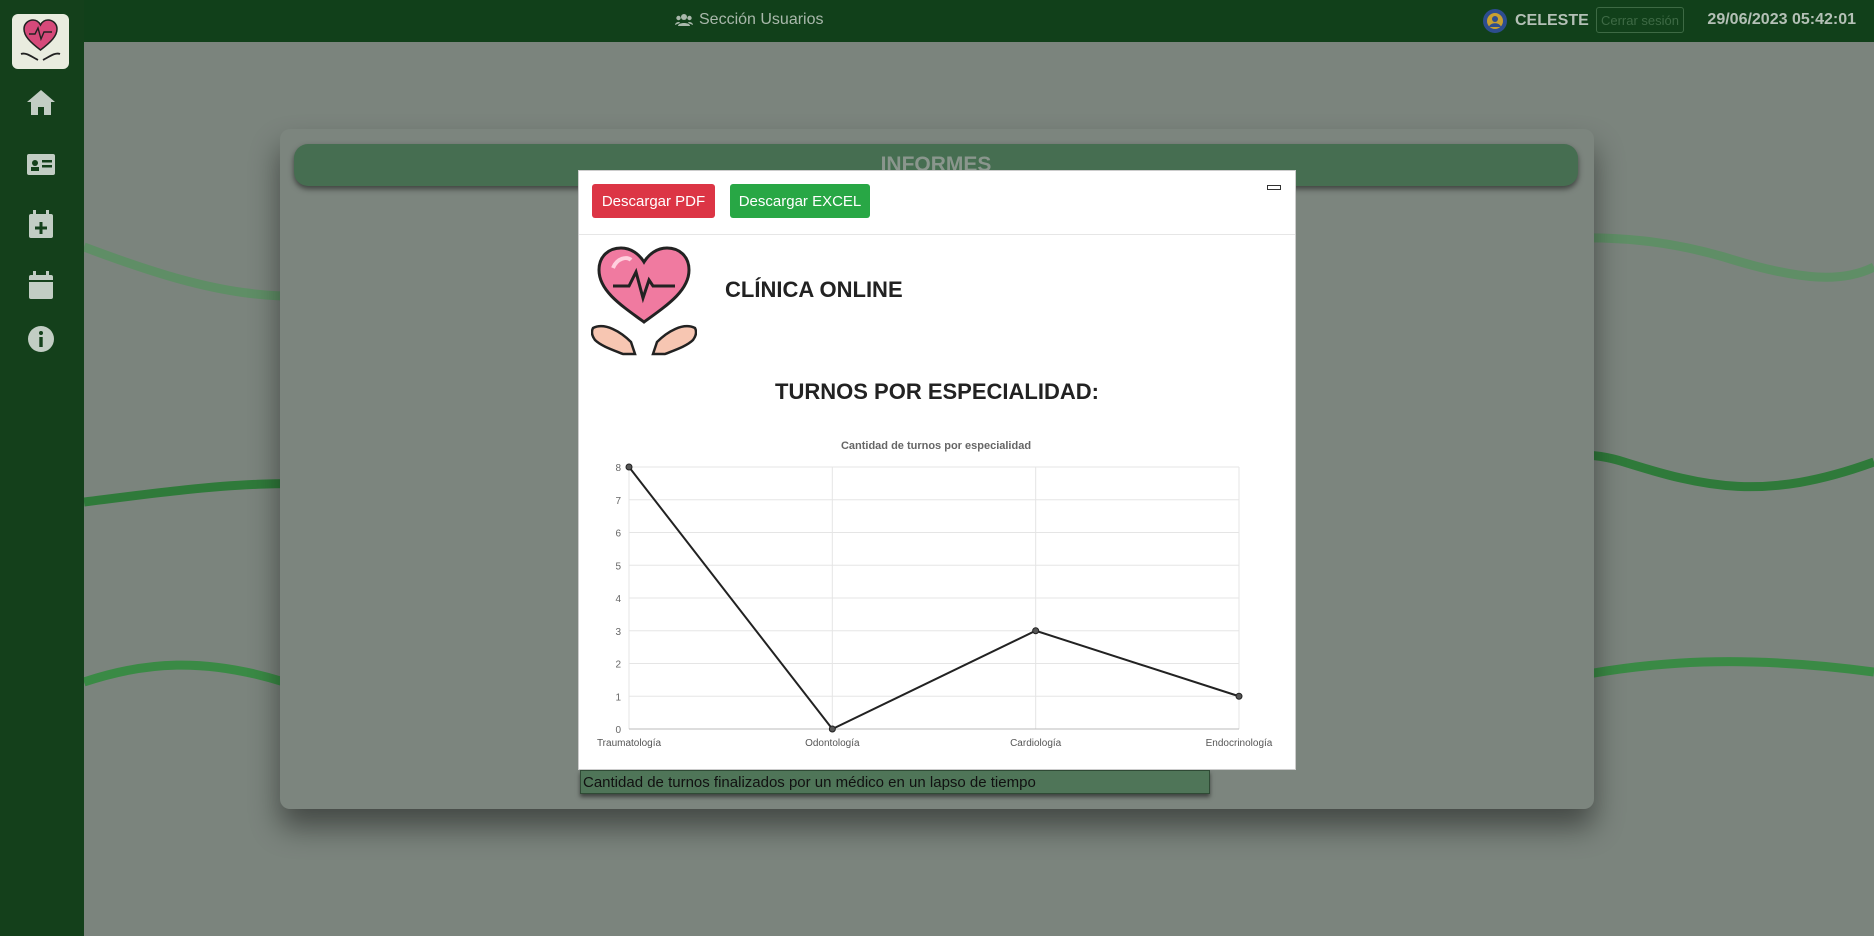 This screenshot has width=1874, height=936. I want to click on user-name: CELESTE, so click(1552, 20).